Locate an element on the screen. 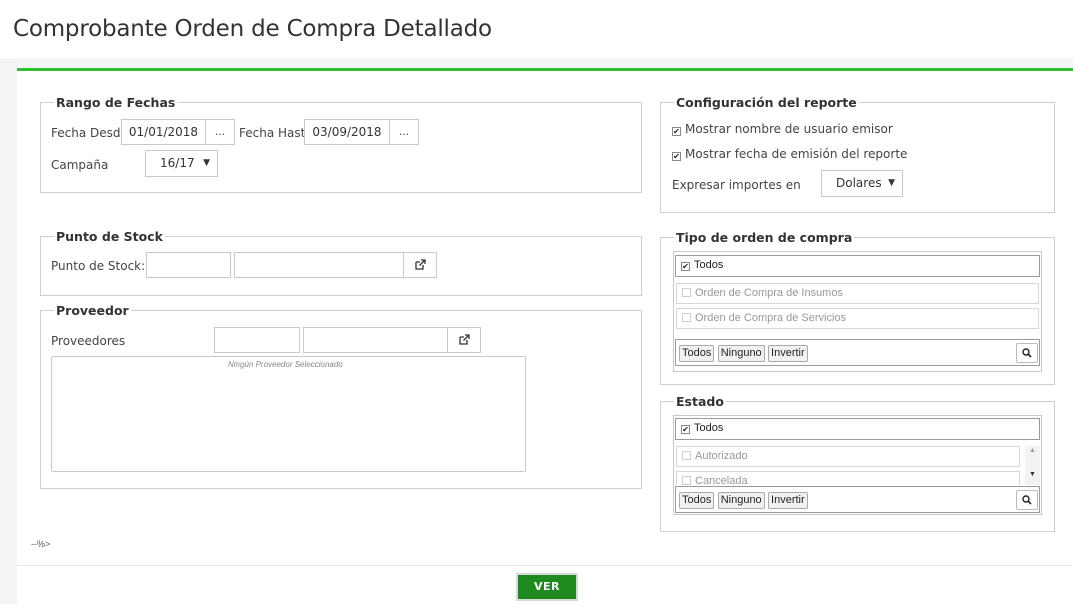  importes-value: Dolares is located at coordinates (859, 183).